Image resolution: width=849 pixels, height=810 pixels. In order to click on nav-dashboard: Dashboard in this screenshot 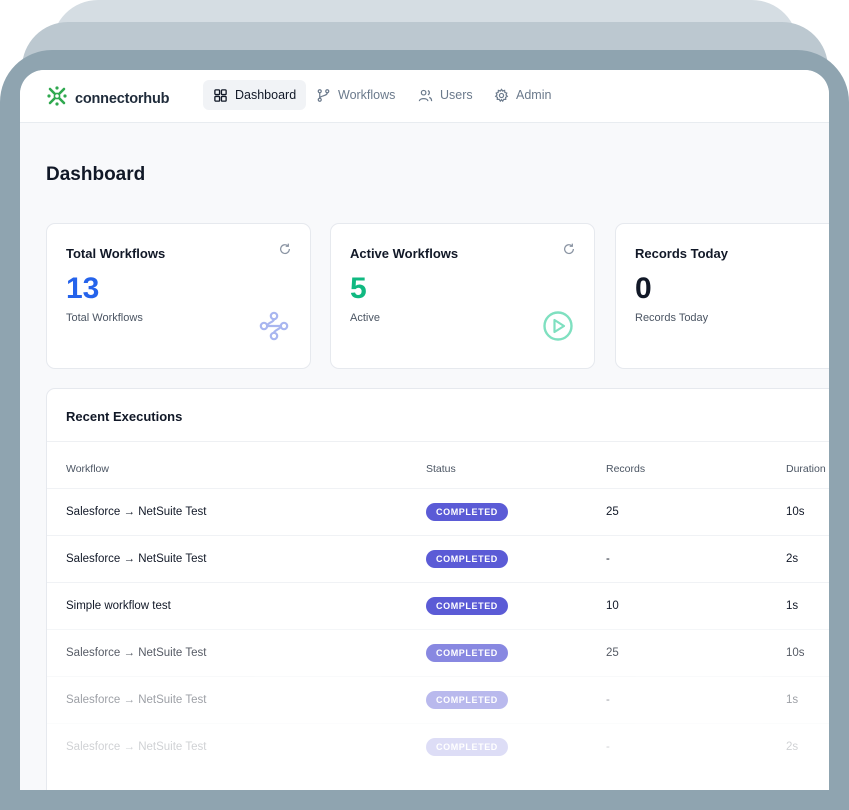, I will do `click(255, 95)`.